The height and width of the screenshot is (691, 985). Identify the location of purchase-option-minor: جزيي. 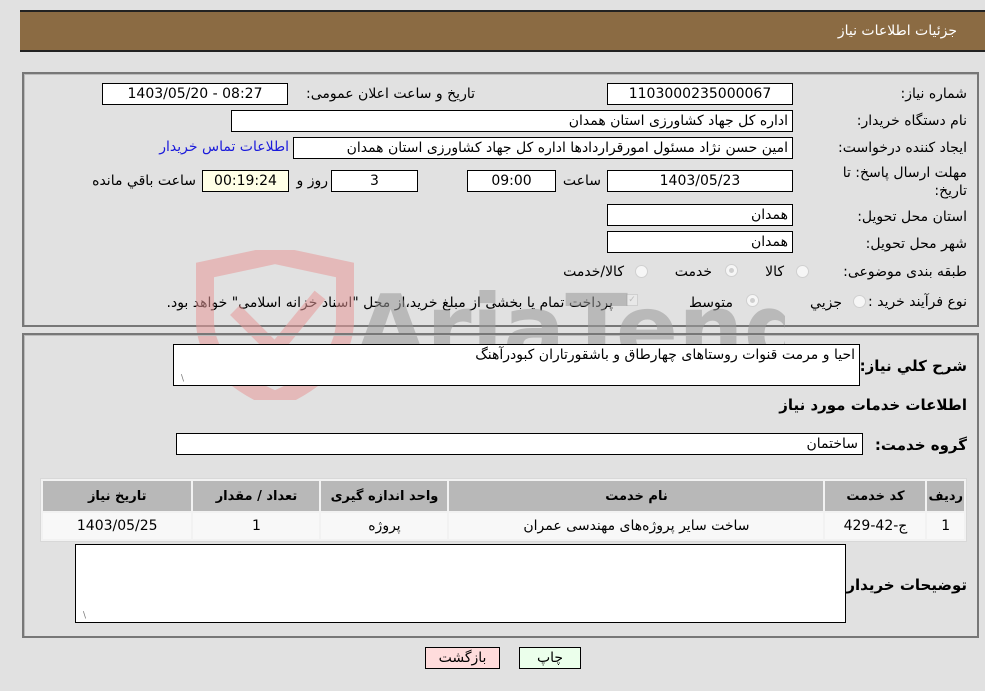
(826, 303).